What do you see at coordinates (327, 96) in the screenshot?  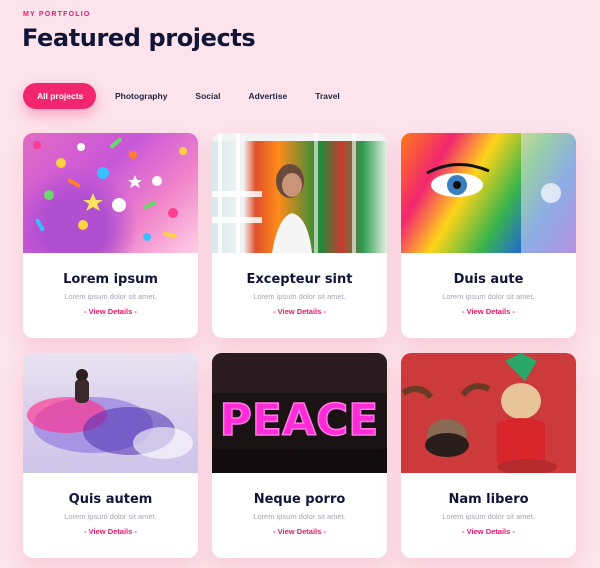 I see `filter-travel: Travel` at bounding box center [327, 96].